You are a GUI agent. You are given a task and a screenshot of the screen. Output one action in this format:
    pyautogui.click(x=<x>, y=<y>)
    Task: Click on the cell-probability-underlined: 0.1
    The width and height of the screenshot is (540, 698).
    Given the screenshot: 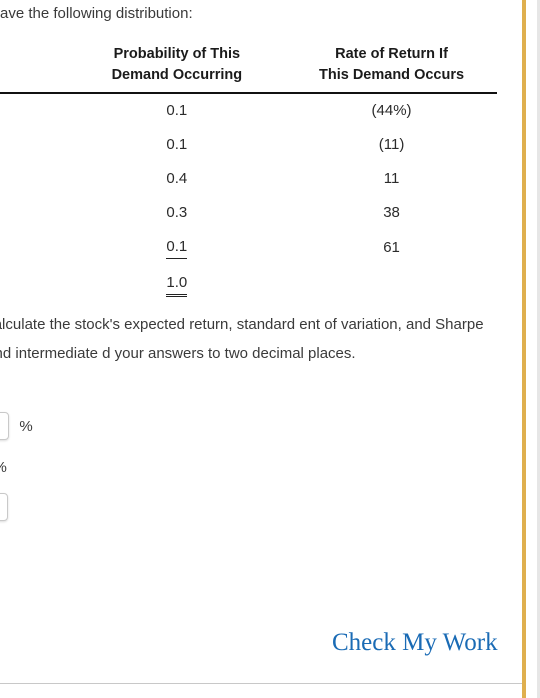 What is the action you would take?
    pyautogui.click(x=177, y=248)
    